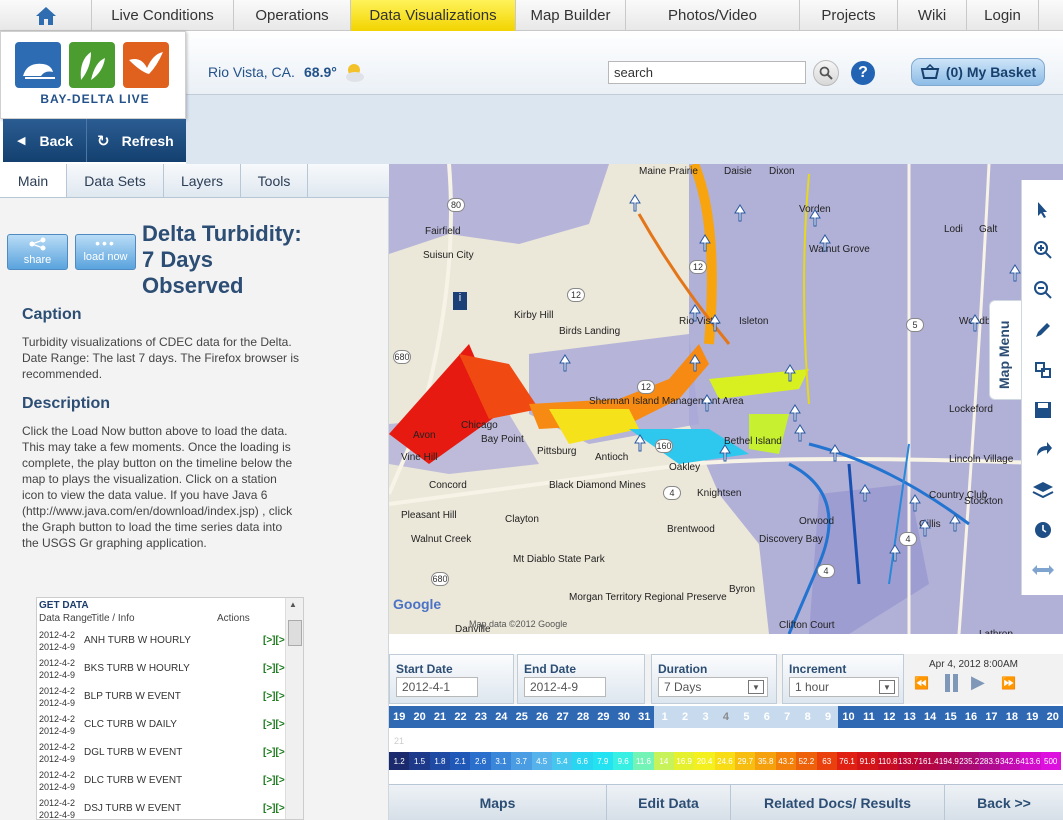  I want to click on timeline-day: 10, so click(848, 717).